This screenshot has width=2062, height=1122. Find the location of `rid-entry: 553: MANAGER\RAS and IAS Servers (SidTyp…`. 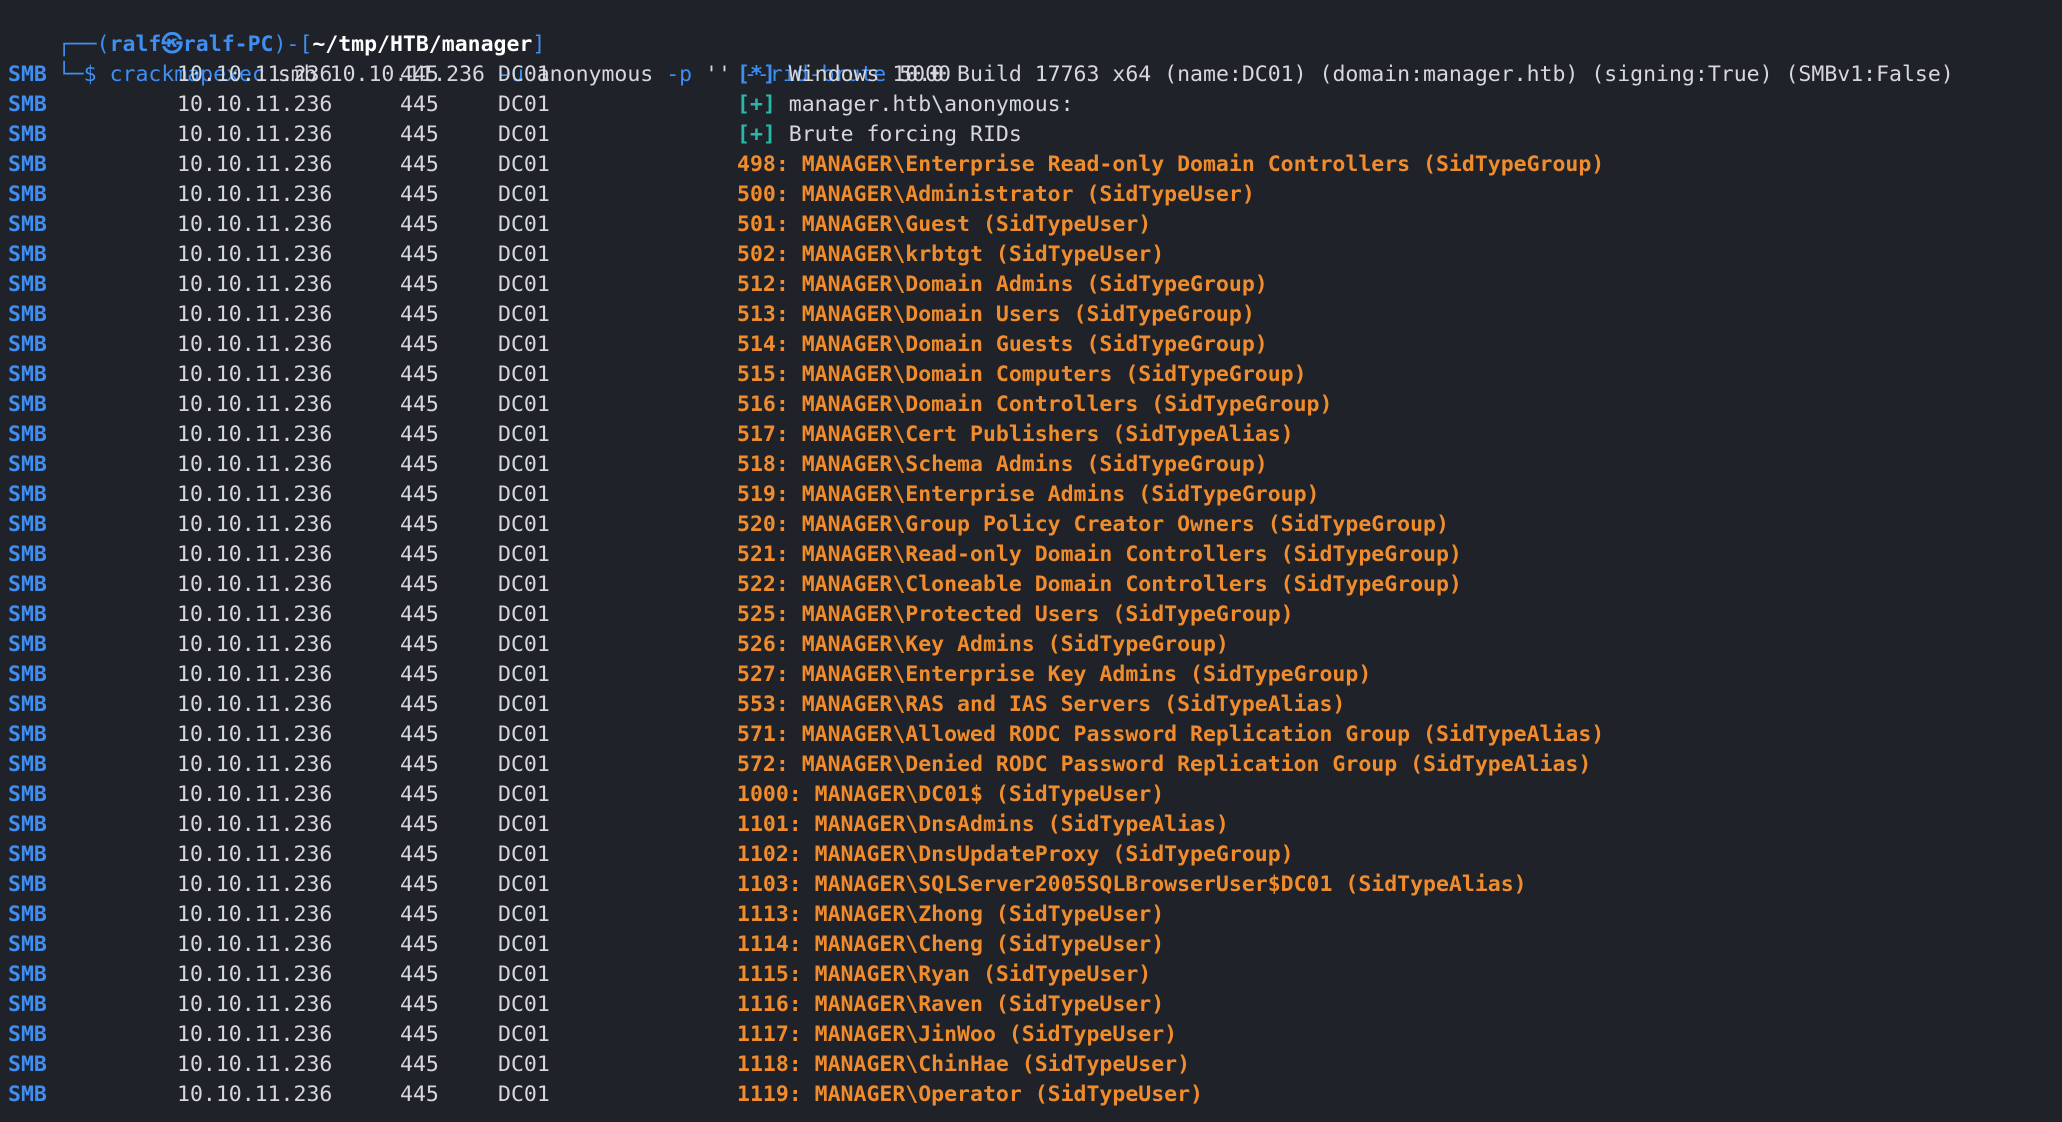

rid-entry: 553: MANAGER\RAS and IAS Servers (SidTyp… is located at coordinates (1041, 704).